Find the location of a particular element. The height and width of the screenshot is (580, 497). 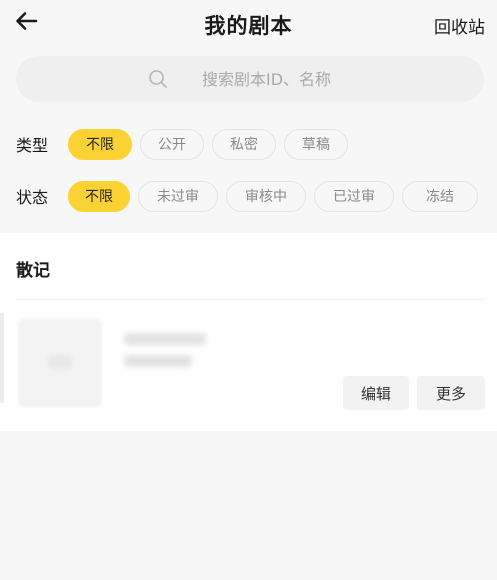

script-name-blurred is located at coordinates (165, 339).